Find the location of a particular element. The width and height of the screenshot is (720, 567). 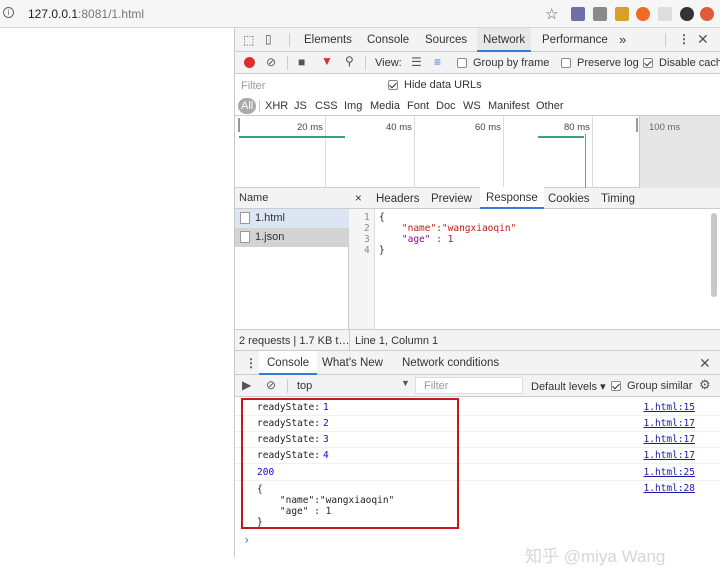

large-rows-icon: ☰ is located at coordinates (416, 62).